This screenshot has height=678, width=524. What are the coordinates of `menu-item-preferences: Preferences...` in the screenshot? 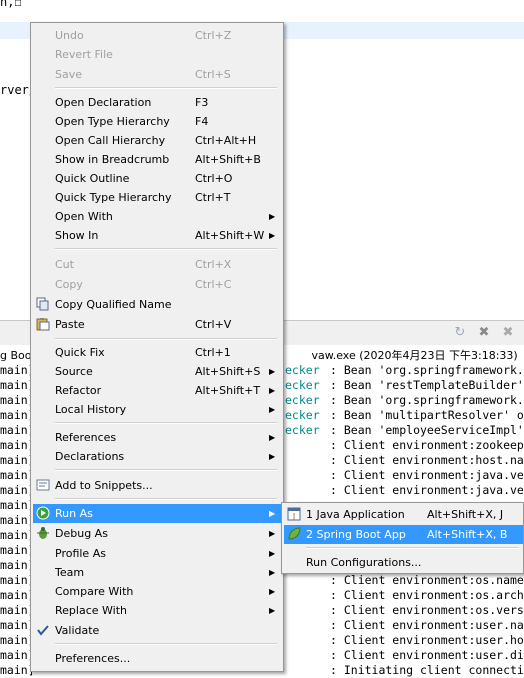 It's located at (157, 658).